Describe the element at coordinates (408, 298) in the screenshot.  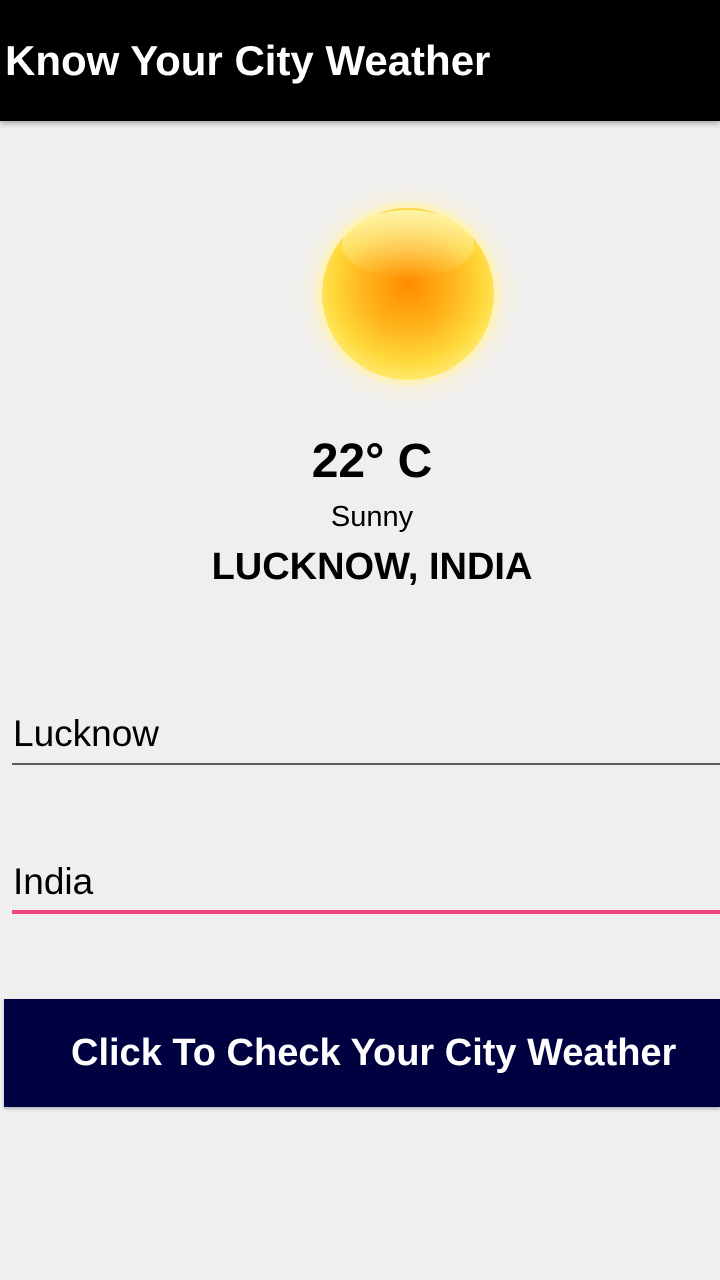
I see `sun-icon` at that location.